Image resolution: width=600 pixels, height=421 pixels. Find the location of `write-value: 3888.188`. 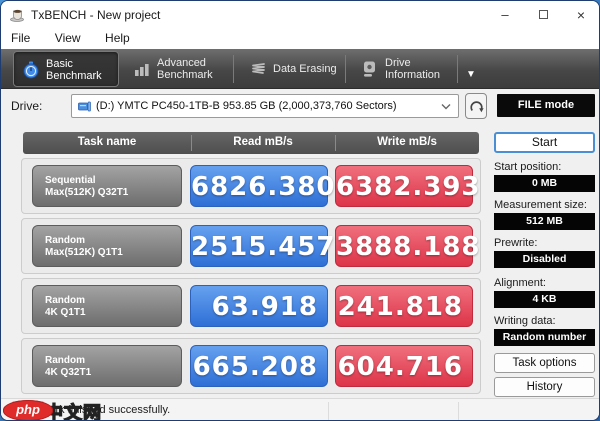

write-value: 3888.188 is located at coordinates (407, 246).